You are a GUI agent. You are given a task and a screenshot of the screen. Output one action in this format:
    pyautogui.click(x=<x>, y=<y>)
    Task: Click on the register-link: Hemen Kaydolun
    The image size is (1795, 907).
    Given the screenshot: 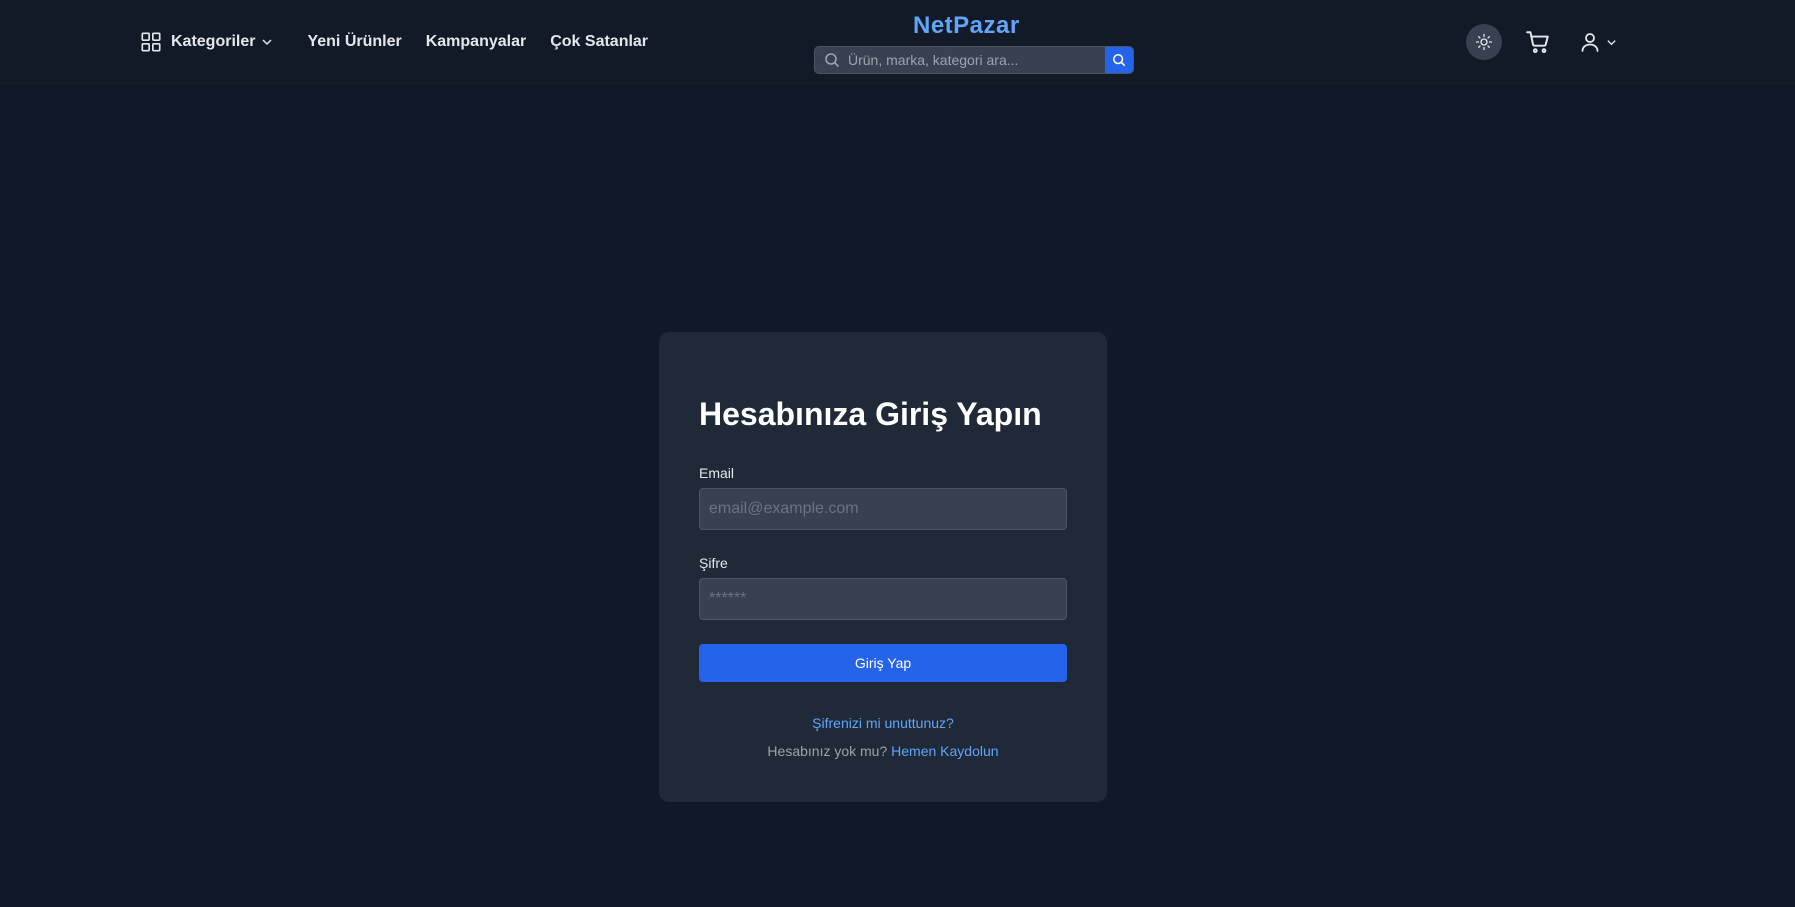 What is the action you would take?
    pyautogui.click(x=944, y=751)
    